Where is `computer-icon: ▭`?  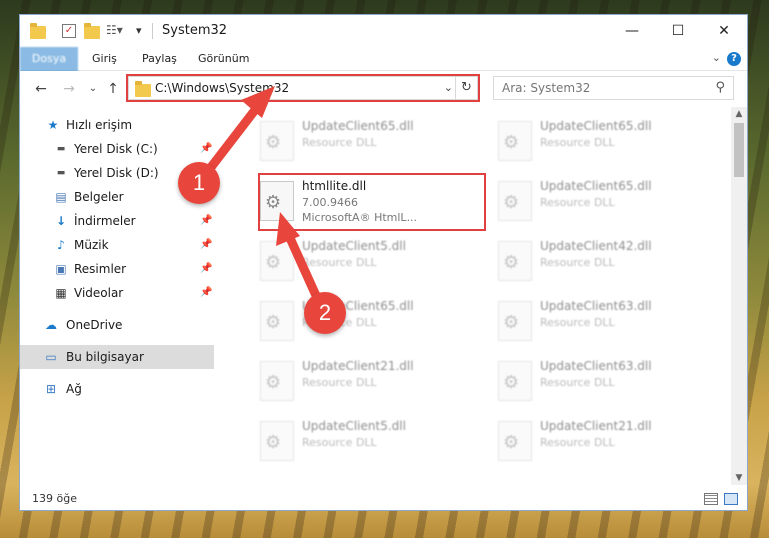 computer-icon: ▭ is located at coordinates (51, 357).